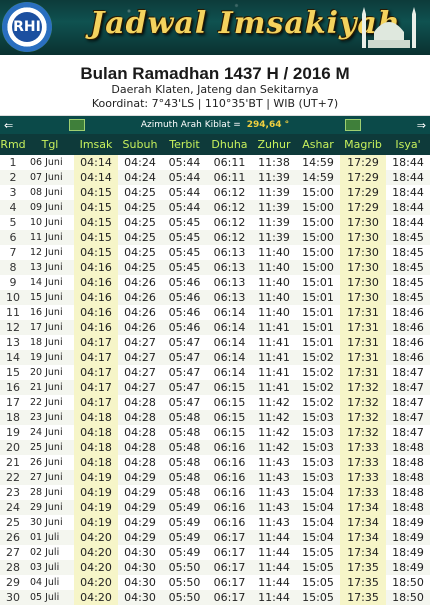  What do you see at coordinates (274, 537) in the screenshot?
I see `time-cell: 11:44` at bounding box center [274, 537].